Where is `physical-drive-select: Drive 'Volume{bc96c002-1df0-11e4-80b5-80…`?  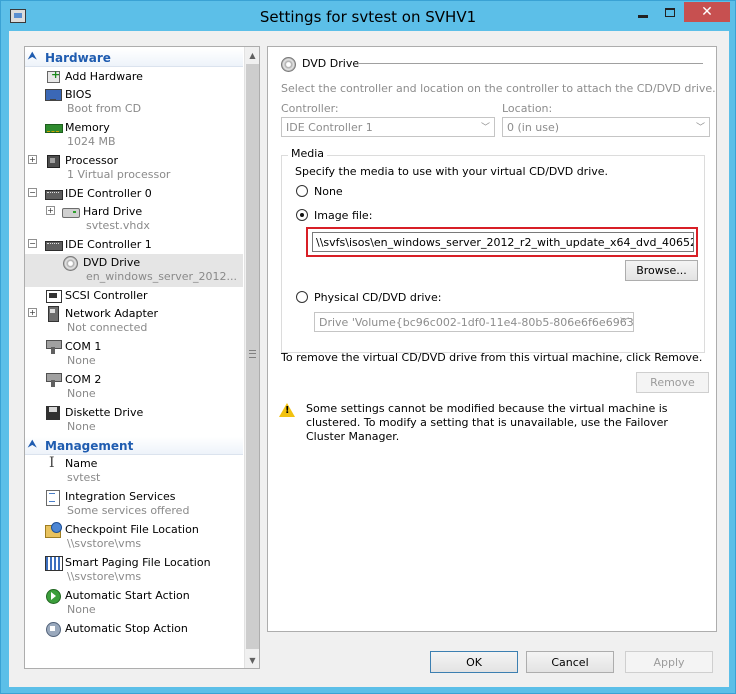
physical-drive-select: Drive 'Volume{bc96c002-1df0-11e4-80b5-80… is located at coordinates (474, 322).